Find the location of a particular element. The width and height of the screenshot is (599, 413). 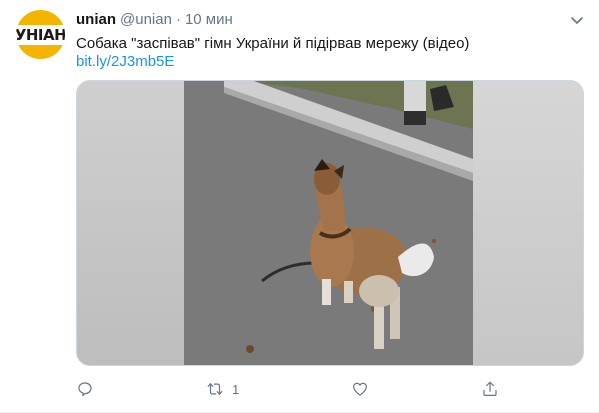

retweet-button: 1 is located at coordinates (222, 389).